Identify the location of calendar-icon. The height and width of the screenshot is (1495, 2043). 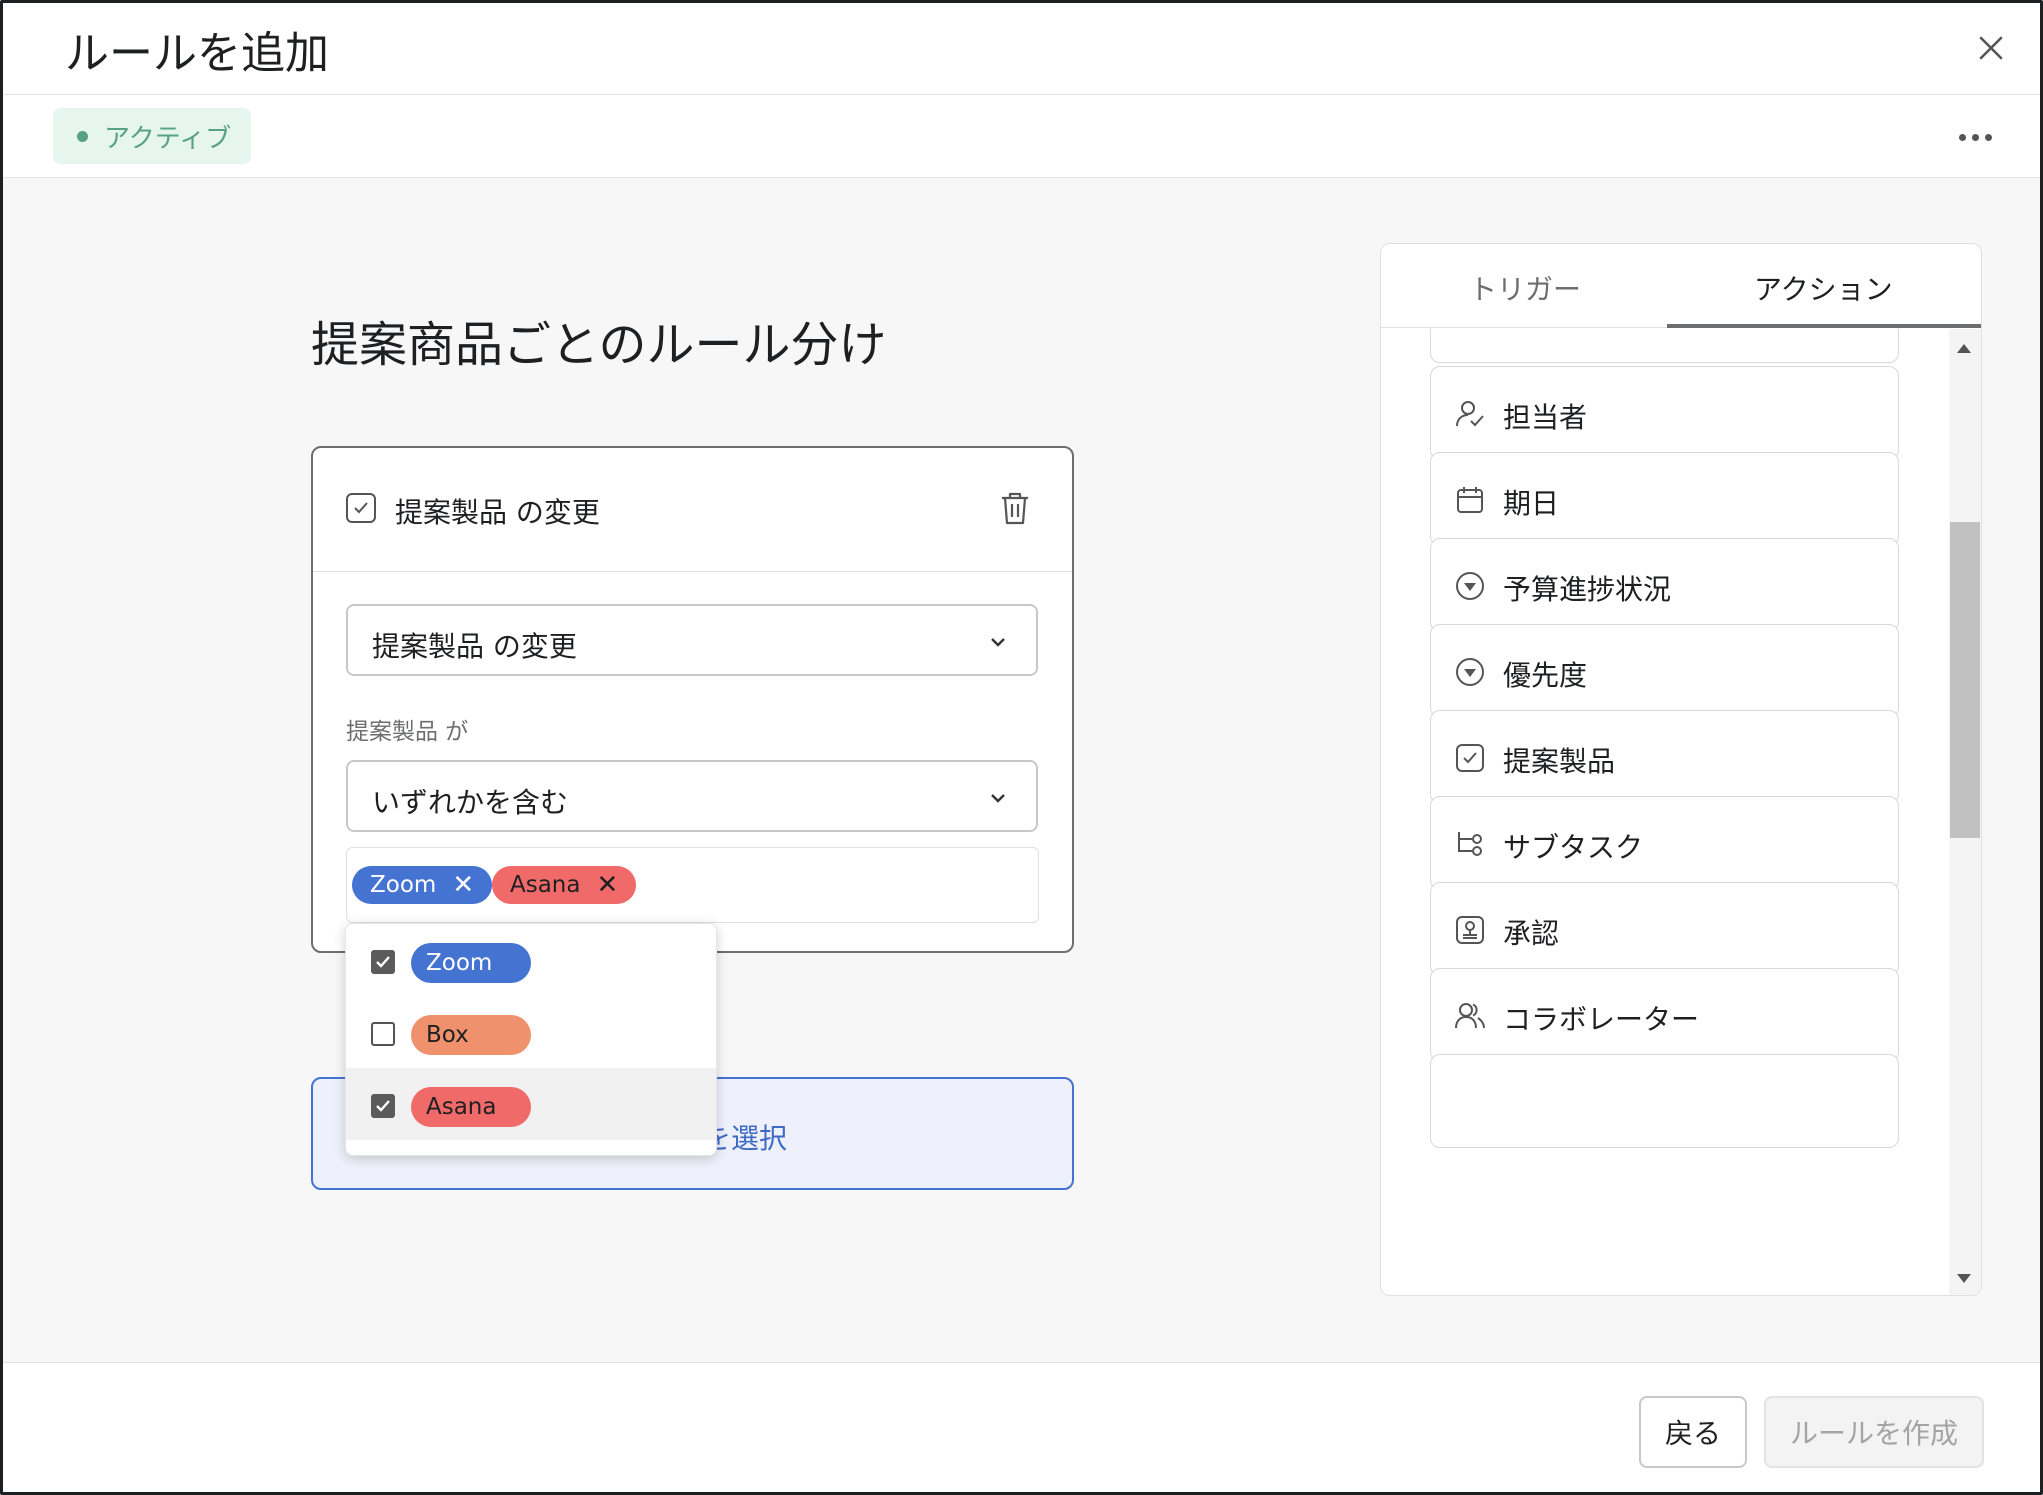
(1470, 500).